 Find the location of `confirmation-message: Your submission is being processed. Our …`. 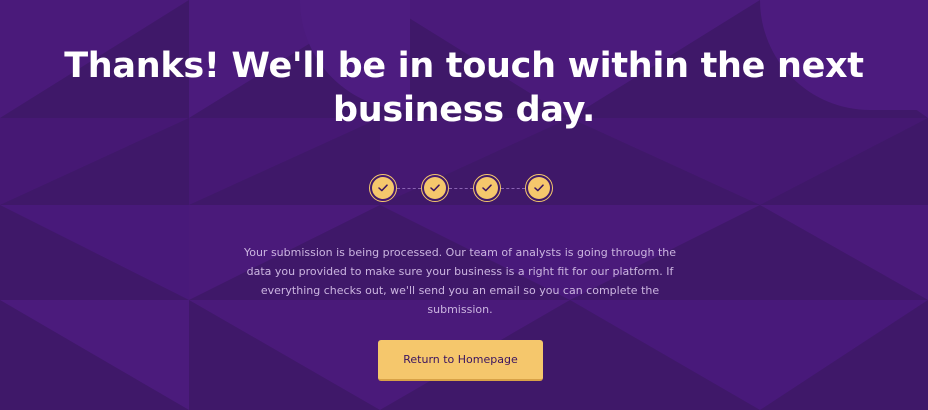

confirmation-message: Your submission is being processed. Our … is located at coordinates (460, 281).